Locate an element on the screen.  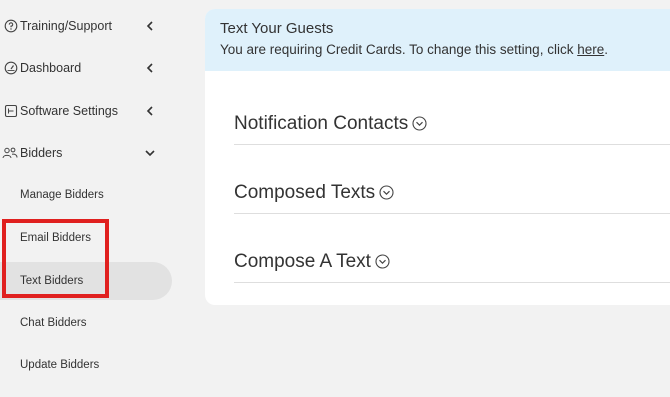
sidebar-subitem-text-bidders: Text Bidders is located at coordinates (86, 281).